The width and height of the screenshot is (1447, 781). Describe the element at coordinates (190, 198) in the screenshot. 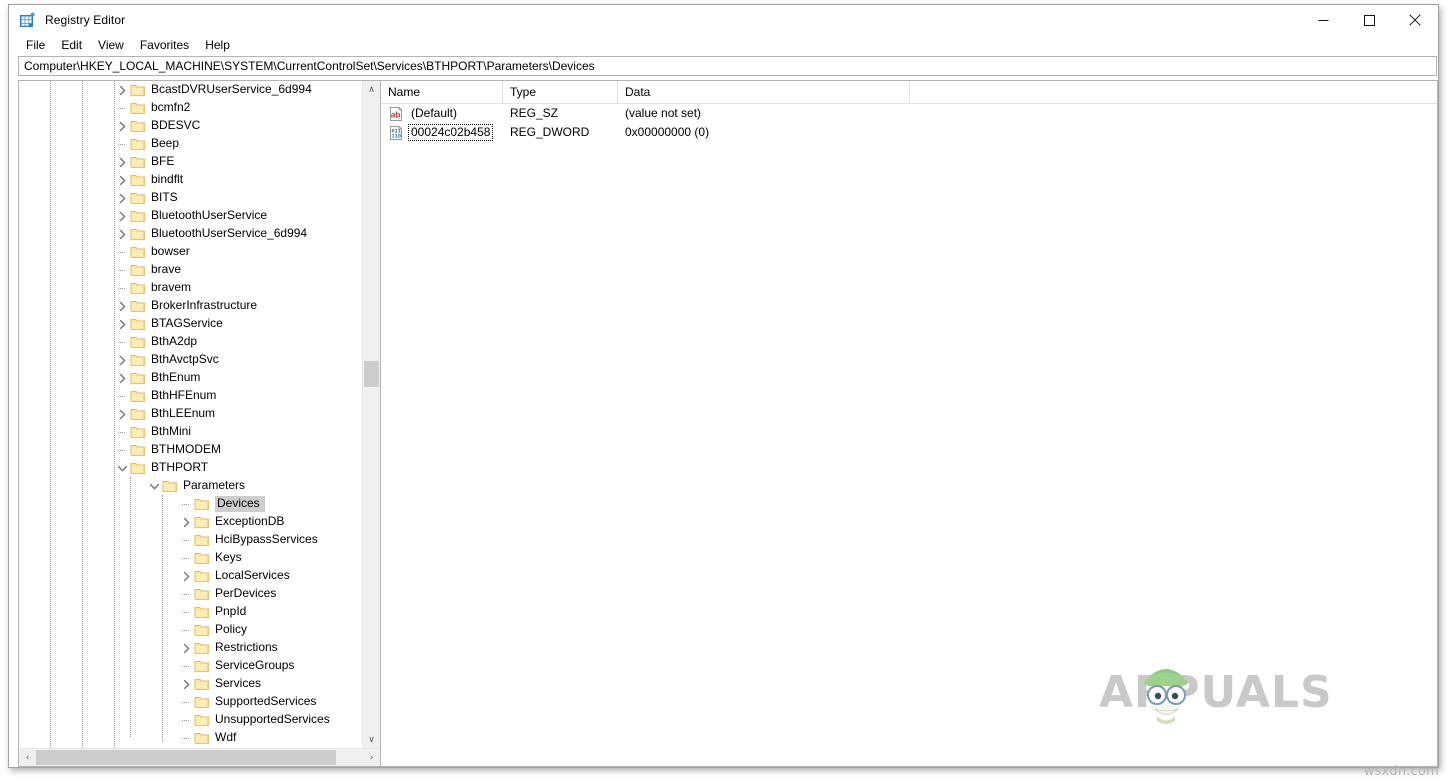

I see `tree-item: BITS` at that location.